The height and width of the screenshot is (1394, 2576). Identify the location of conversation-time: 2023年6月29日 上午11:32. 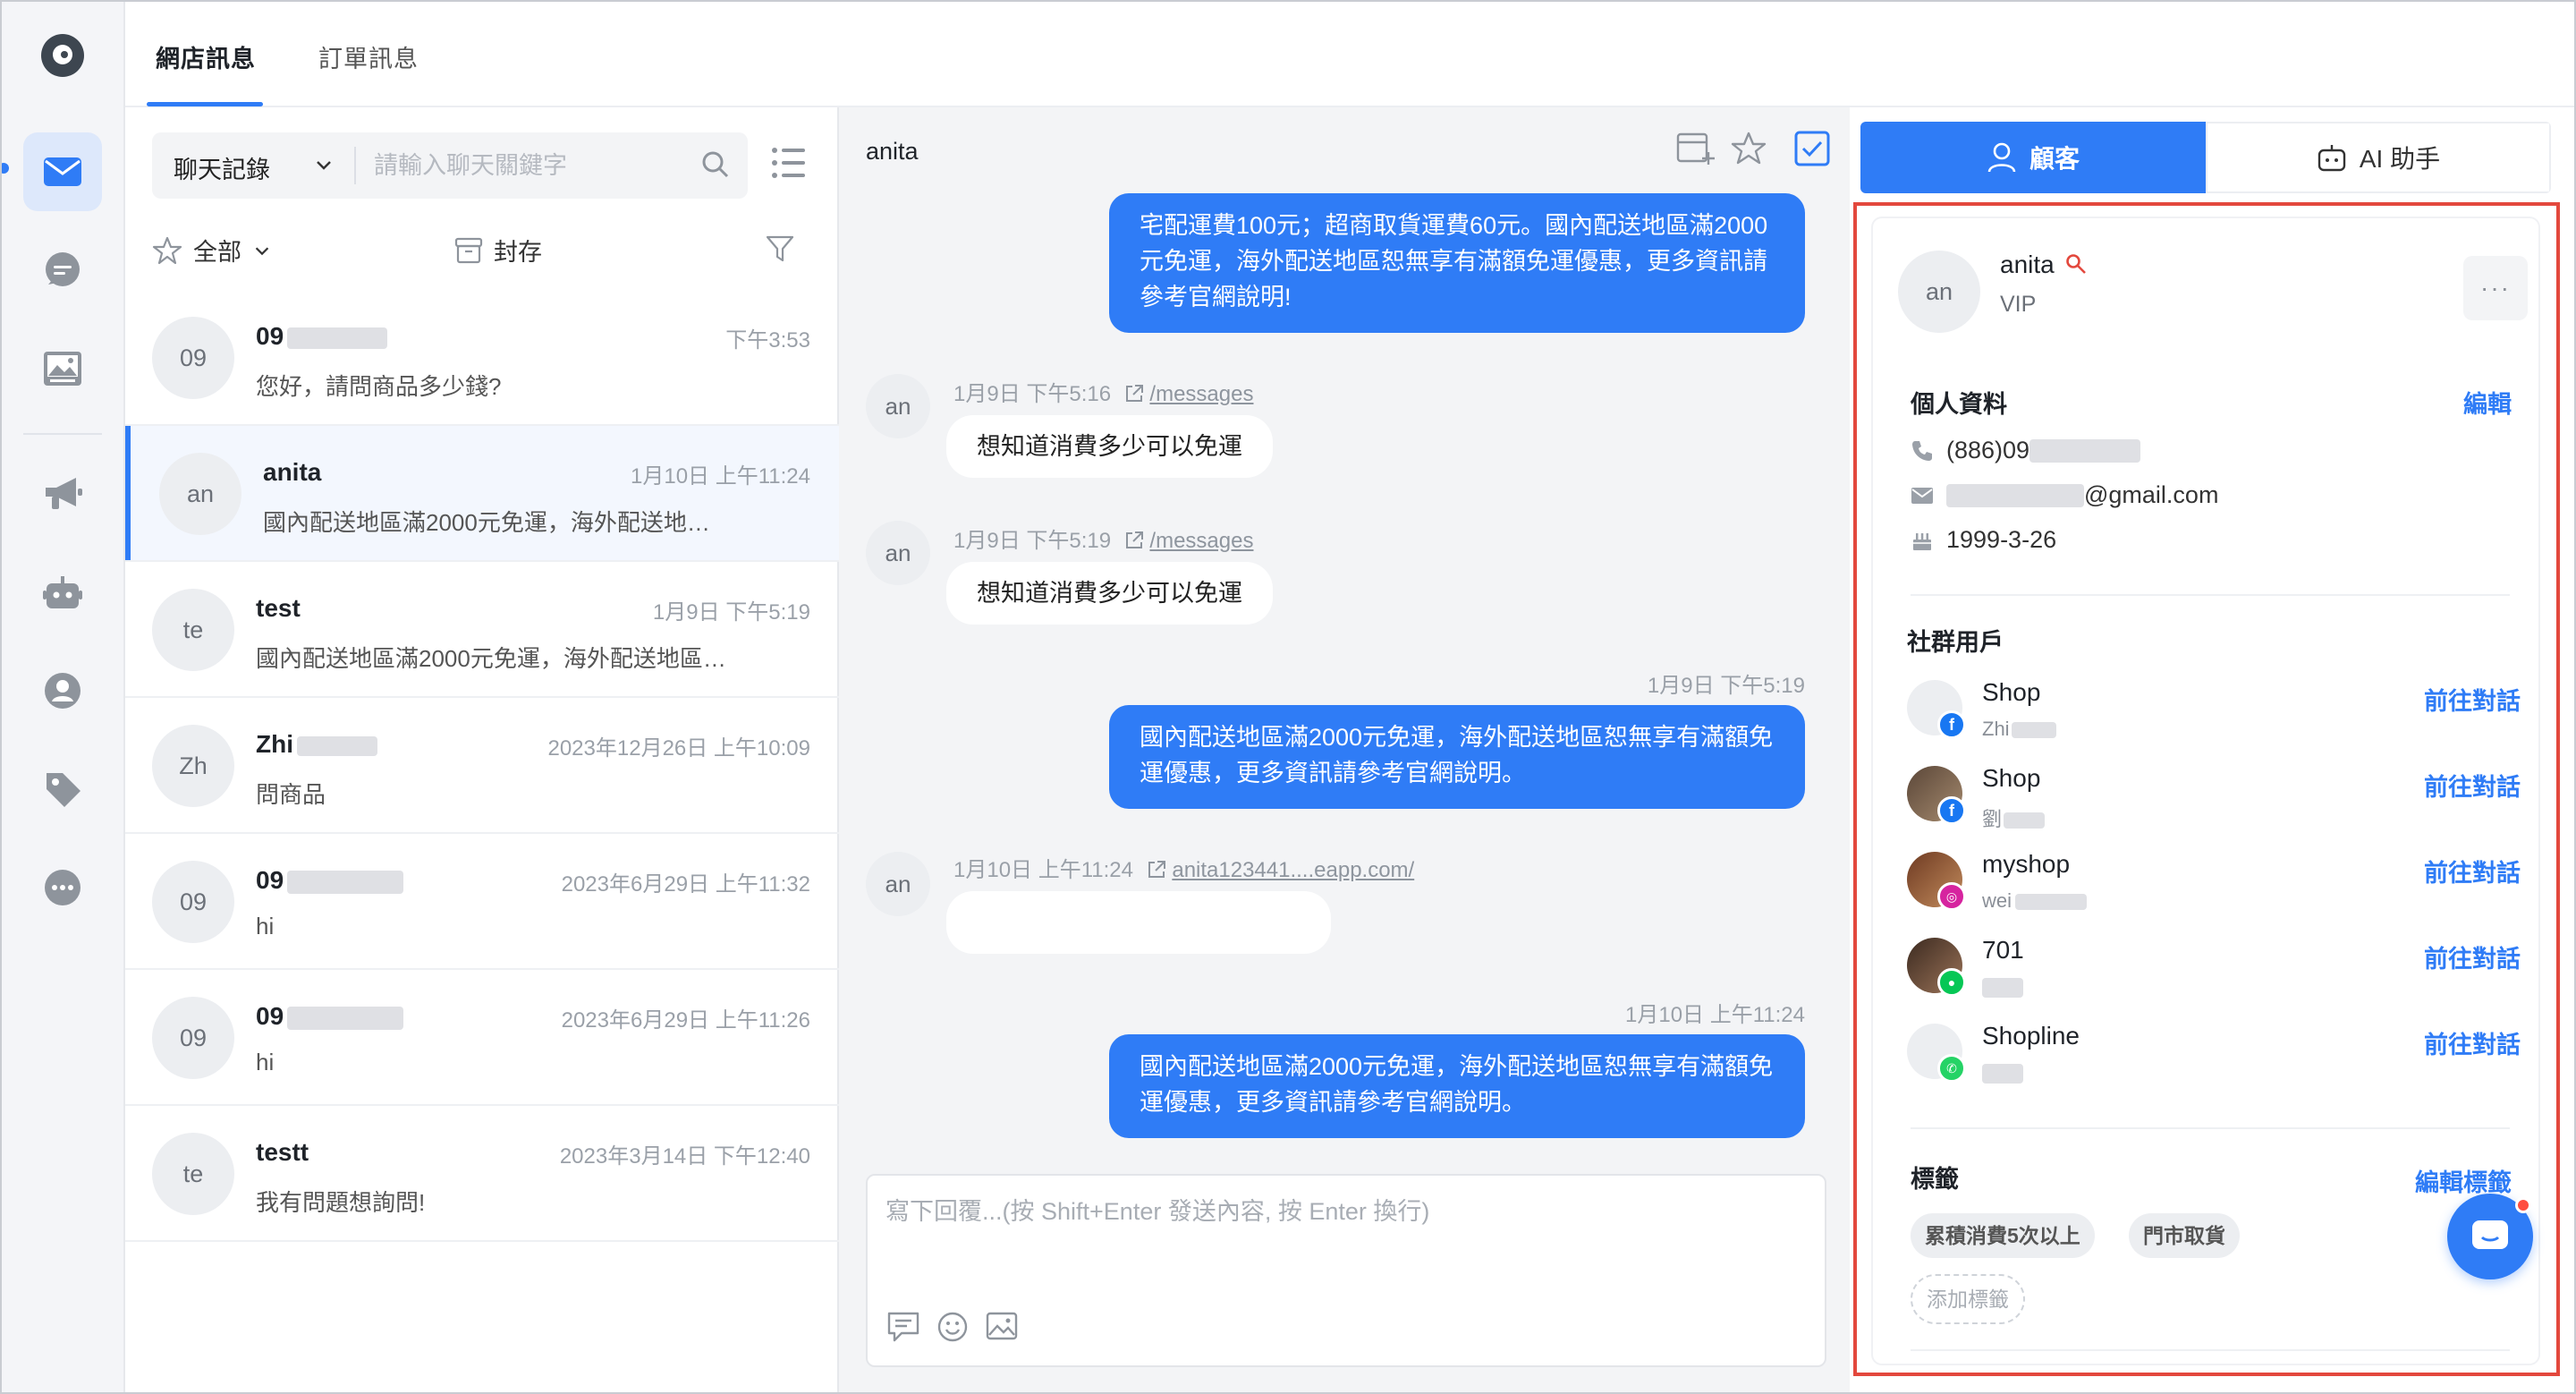
(685, 885).